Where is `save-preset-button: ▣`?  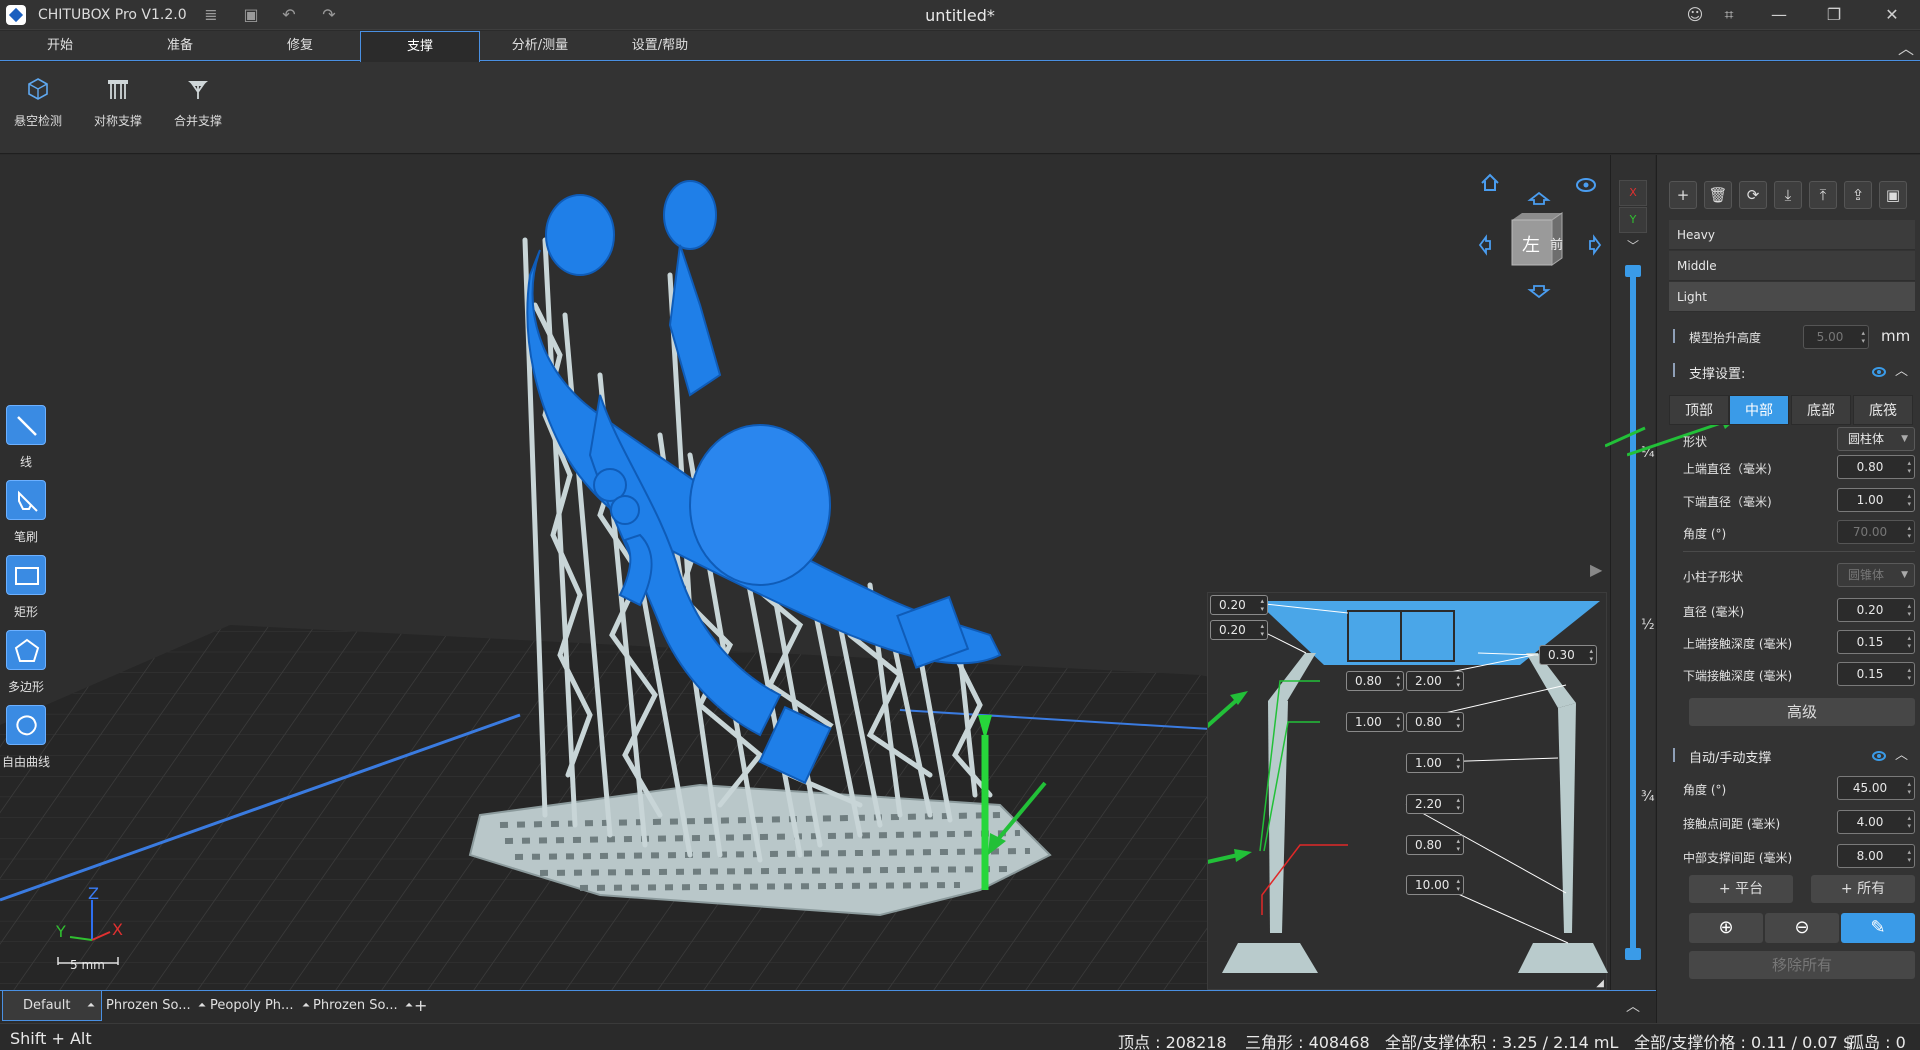
save-preset-button: ▣ is located at coordinates (1893, 195).